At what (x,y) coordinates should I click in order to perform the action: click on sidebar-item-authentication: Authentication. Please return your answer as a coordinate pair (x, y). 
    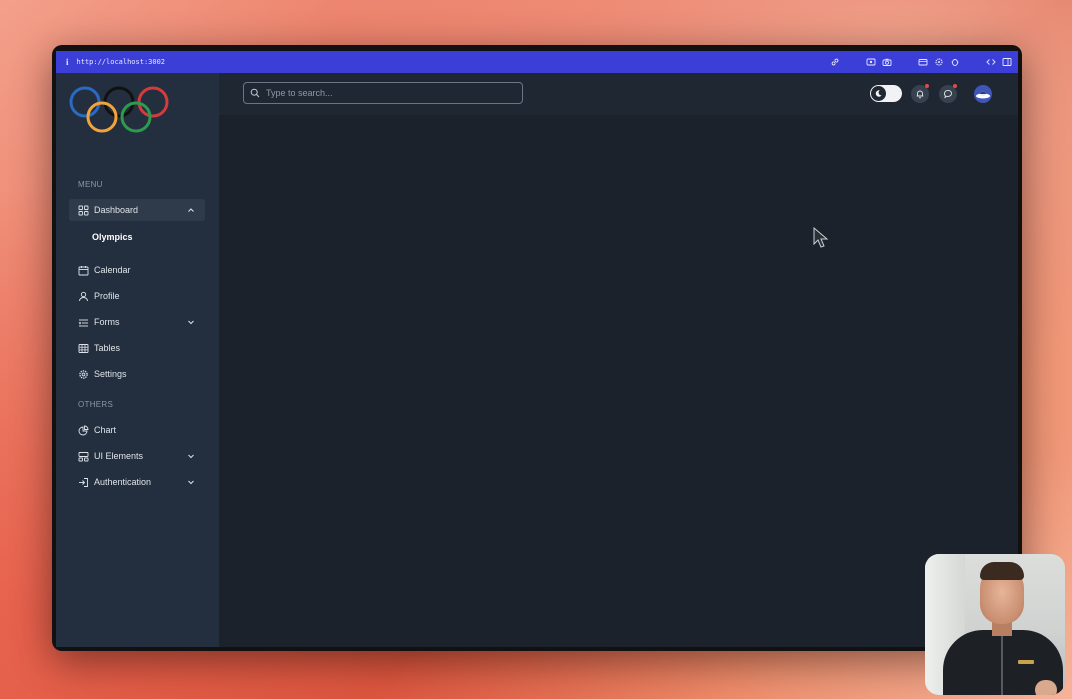
    Looking at the image, I should click on (137, 482).